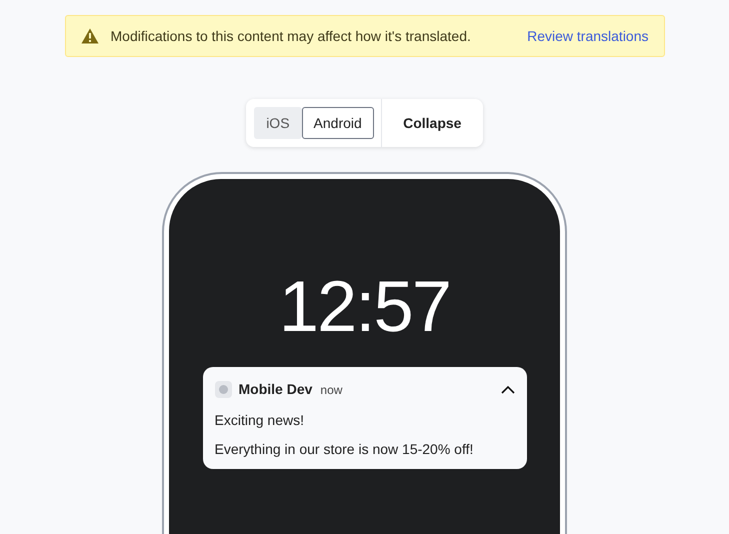 The image size is (729, 534). What do you see at coordinates (223, 389) in the screenshot?
I see `app-icon` at bounding box center [223, 389].